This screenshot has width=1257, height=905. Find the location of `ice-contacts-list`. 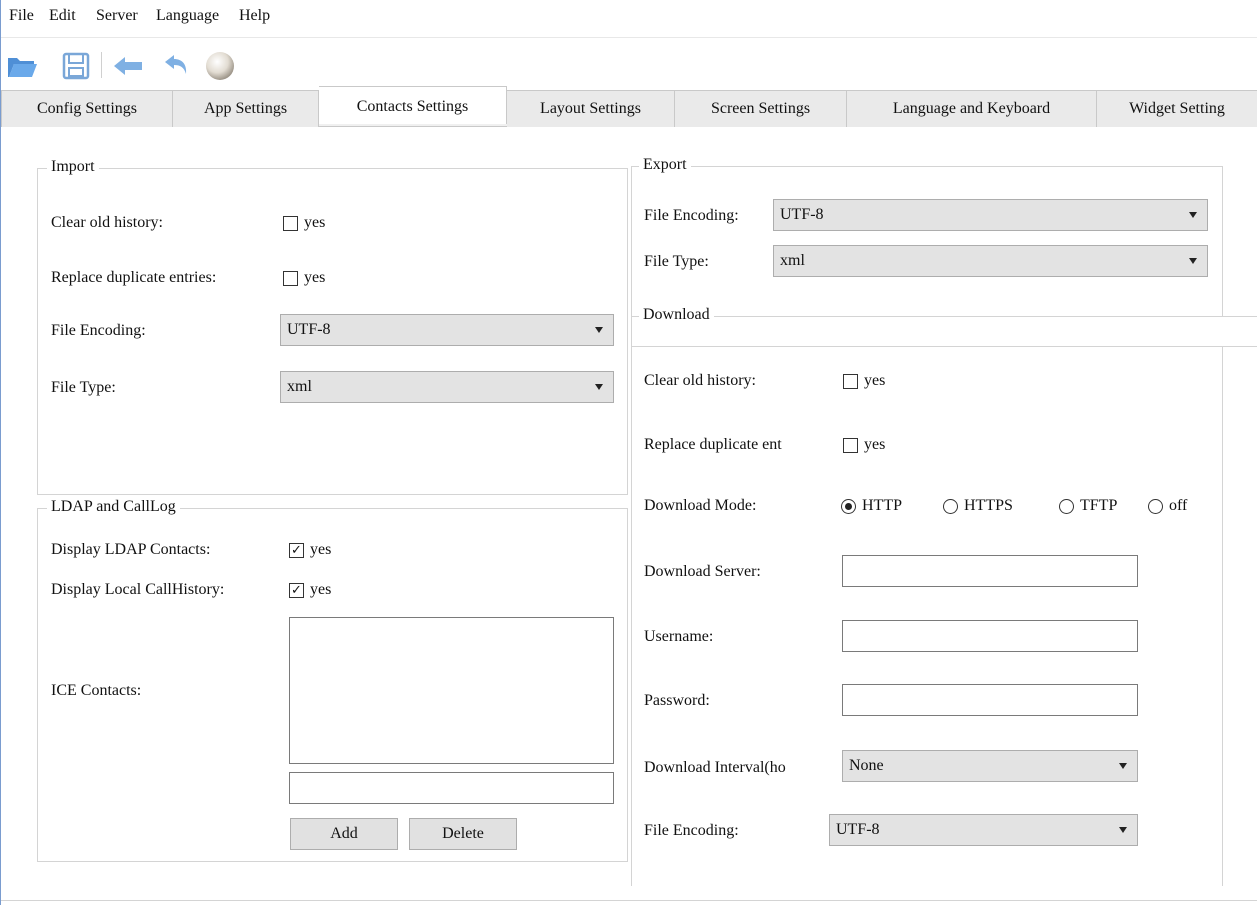

ice-contacts-list is located at coordinates (451, 690).